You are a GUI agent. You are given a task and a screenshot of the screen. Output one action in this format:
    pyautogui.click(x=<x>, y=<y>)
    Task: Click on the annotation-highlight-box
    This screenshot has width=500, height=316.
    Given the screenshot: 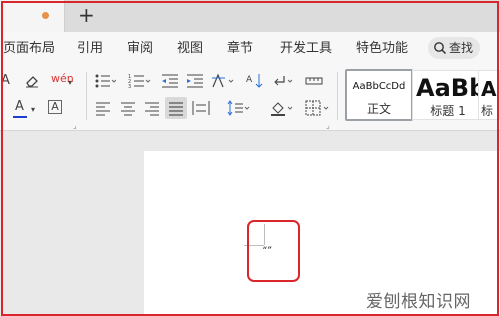 What is the action you would take?
    pyautogui.click(x=273, y=251)
    